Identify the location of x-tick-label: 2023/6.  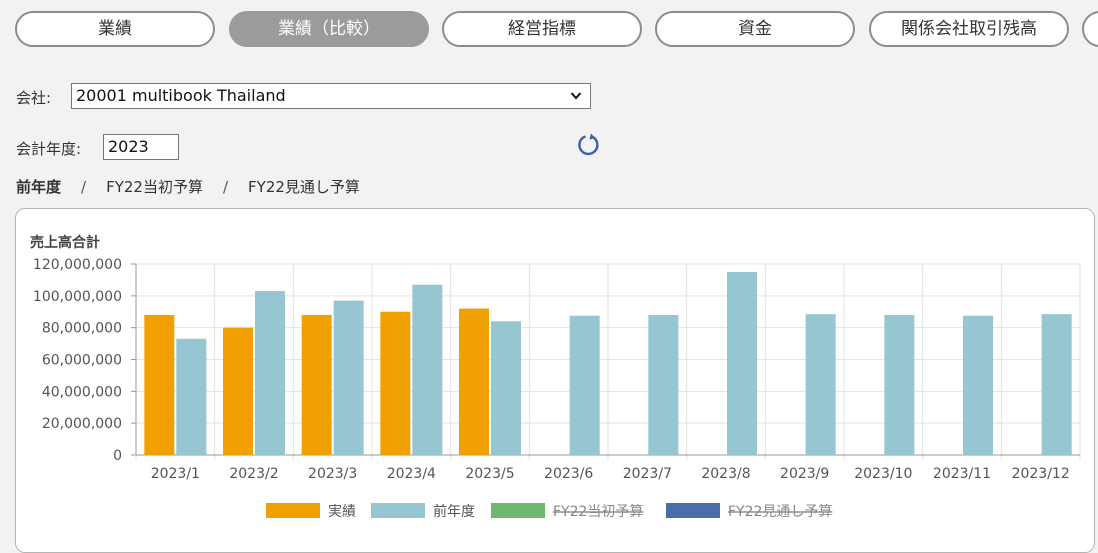
(568, 474).